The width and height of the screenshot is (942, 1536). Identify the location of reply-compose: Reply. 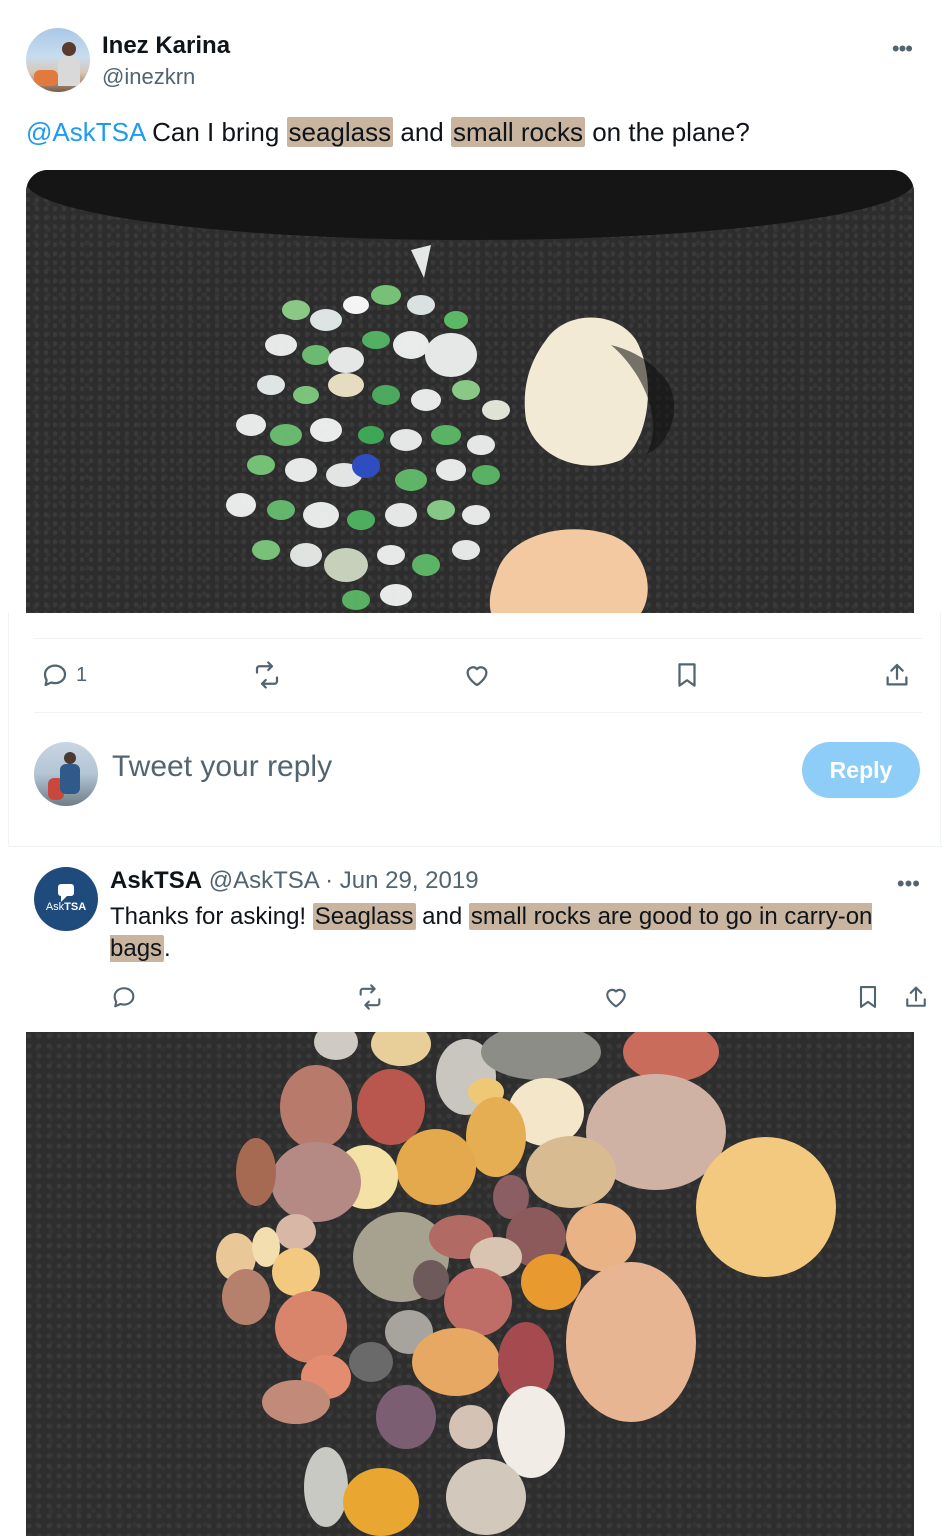
(477, 774).